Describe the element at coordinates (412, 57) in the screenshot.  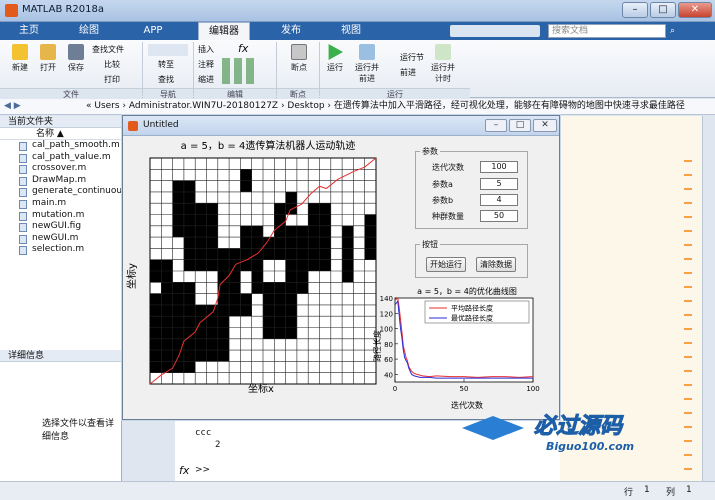
I see `run-section-button: 运行节` at that location.